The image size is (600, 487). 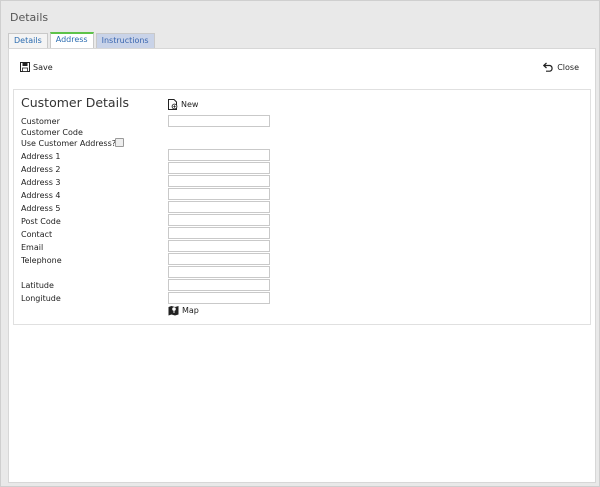 I want to click on map-button: Map, so click(x=183, y=310).